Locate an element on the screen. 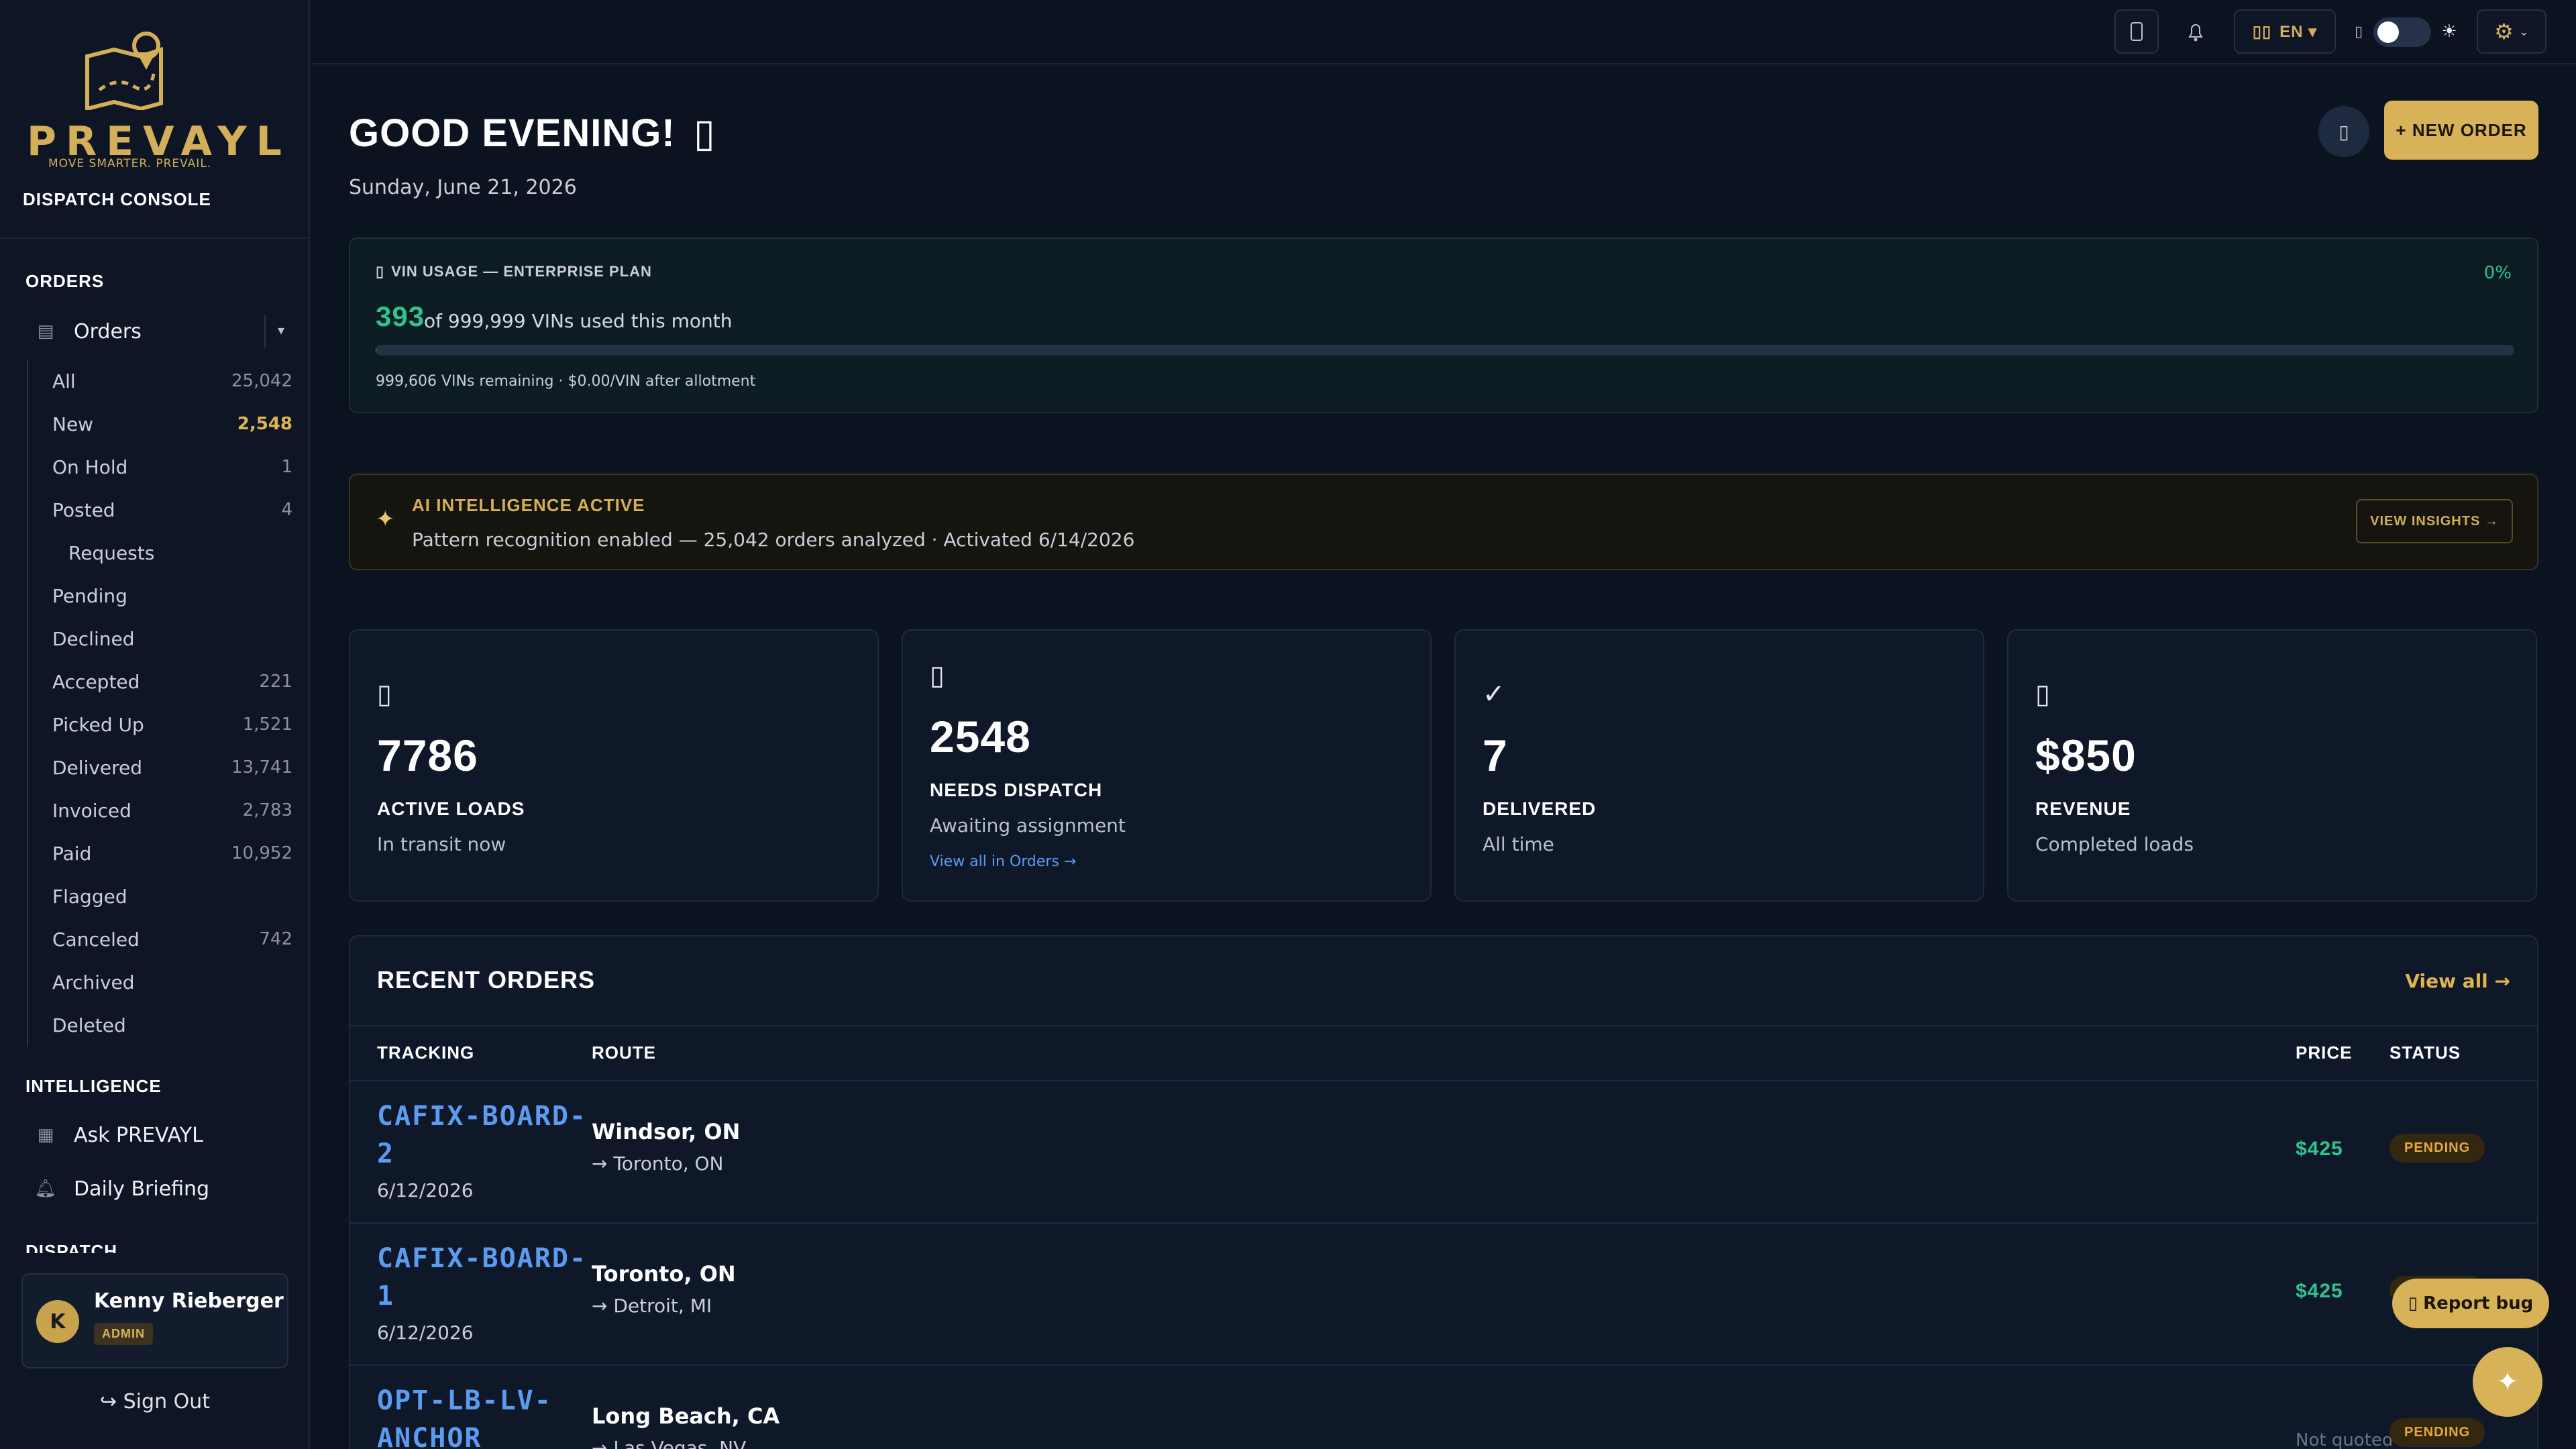 This screenshot has width=2576, height=1449. sidebar-sub-delivered: Delivered 13,741 is located at coordinates (160, 767).